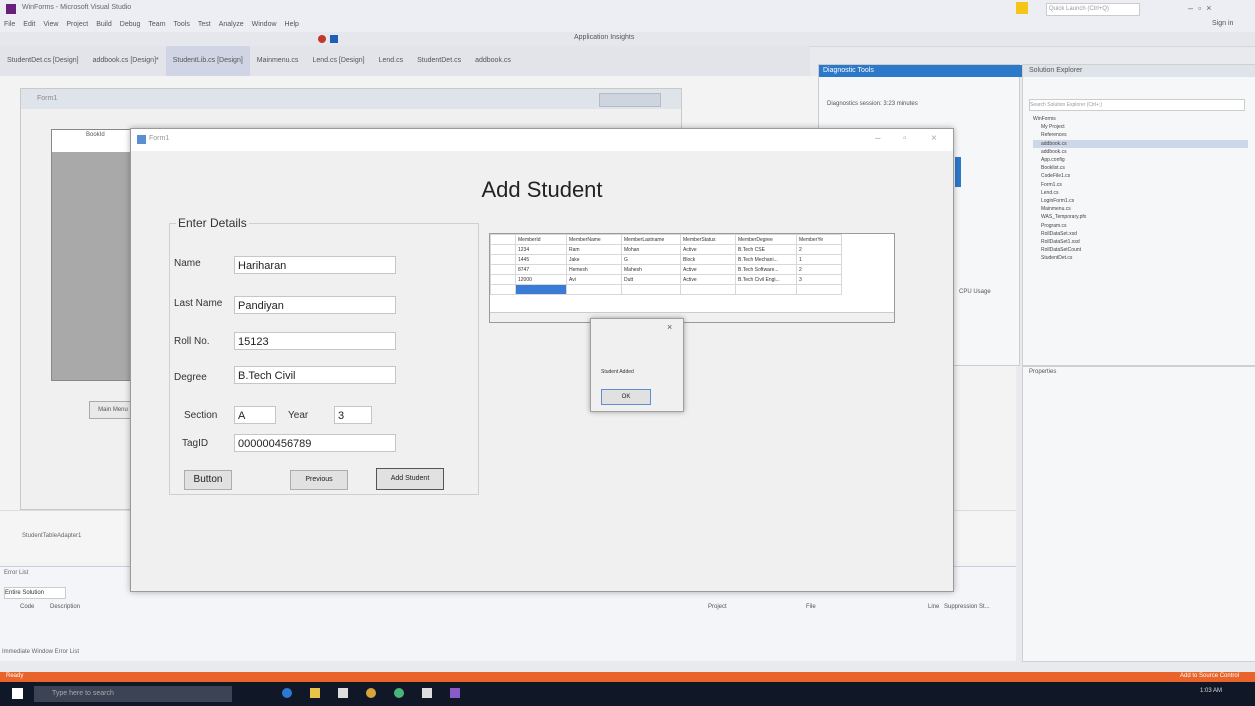  Describe the element at coordinates (594, 269) in the screenshot. I see `cell: Hemesh` at that location.